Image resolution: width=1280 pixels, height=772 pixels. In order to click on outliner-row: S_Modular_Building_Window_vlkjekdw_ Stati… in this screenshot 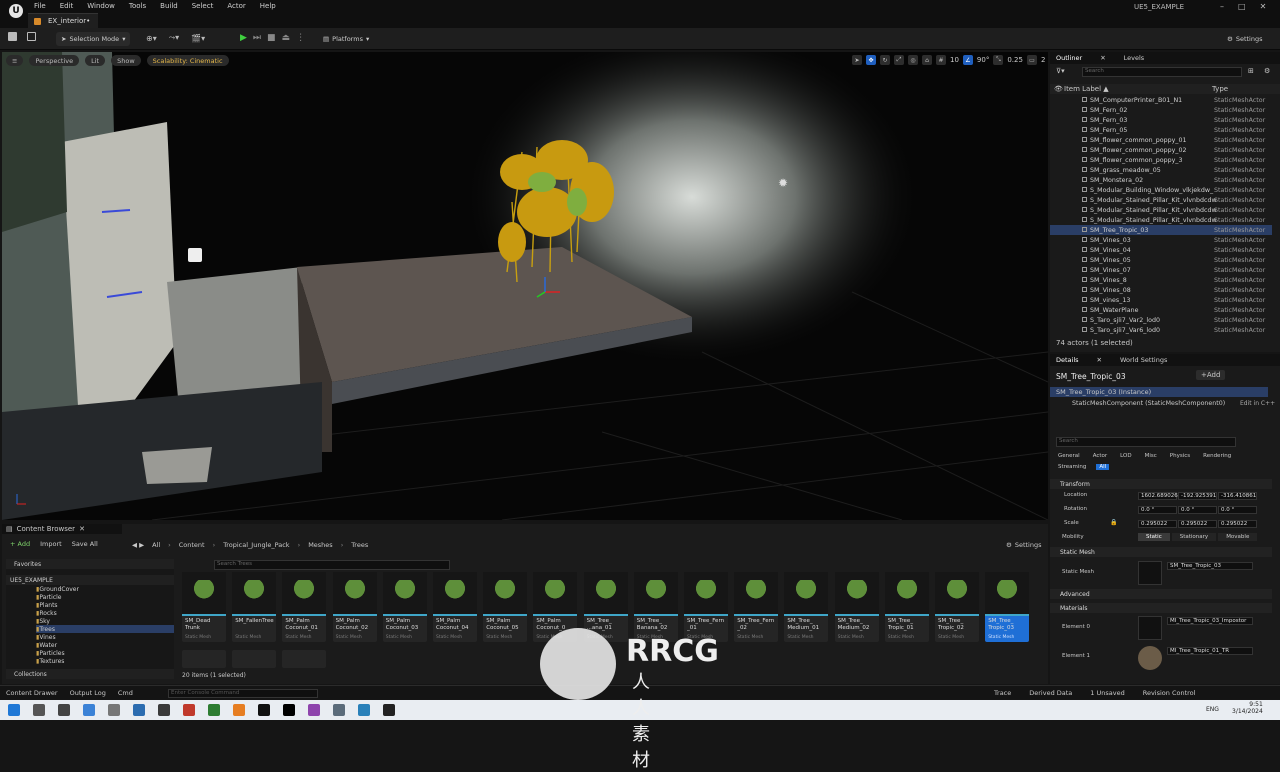, I will do `click(1161, 190)`.